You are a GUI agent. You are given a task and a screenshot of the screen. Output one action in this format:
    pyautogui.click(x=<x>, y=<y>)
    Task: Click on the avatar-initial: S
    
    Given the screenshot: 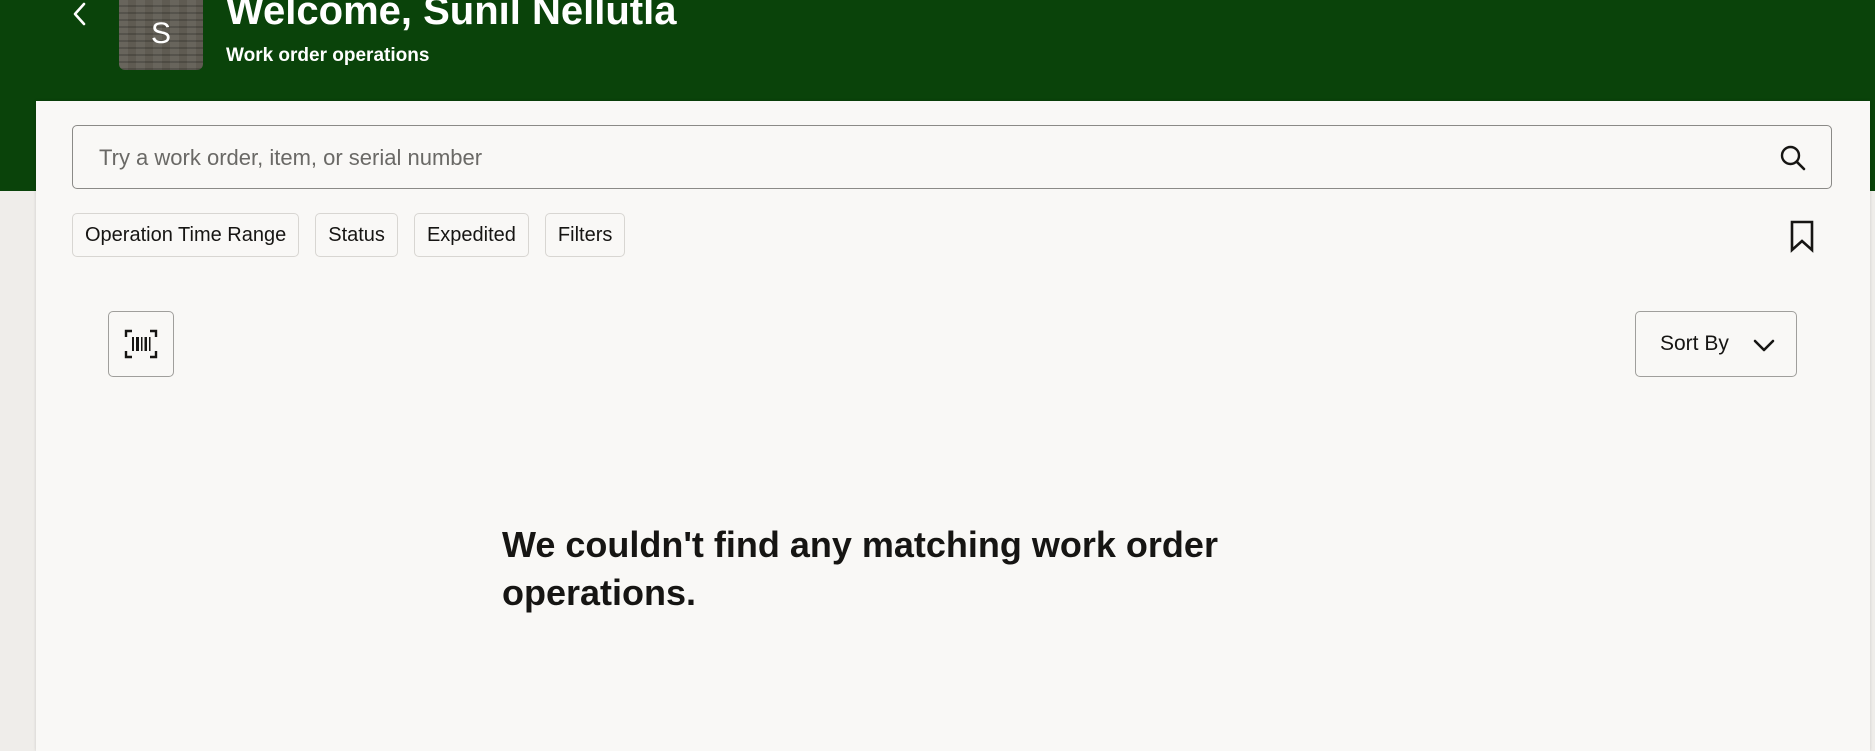 What is the action you would take?
    pyautogui.click(x=160, y=33)
    